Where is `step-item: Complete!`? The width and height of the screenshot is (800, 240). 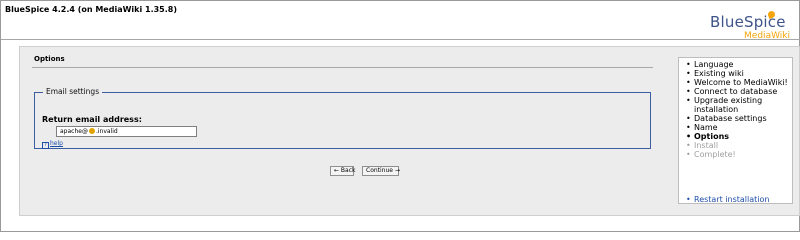 step-item: Complete! is located at coordinates (735, 154).